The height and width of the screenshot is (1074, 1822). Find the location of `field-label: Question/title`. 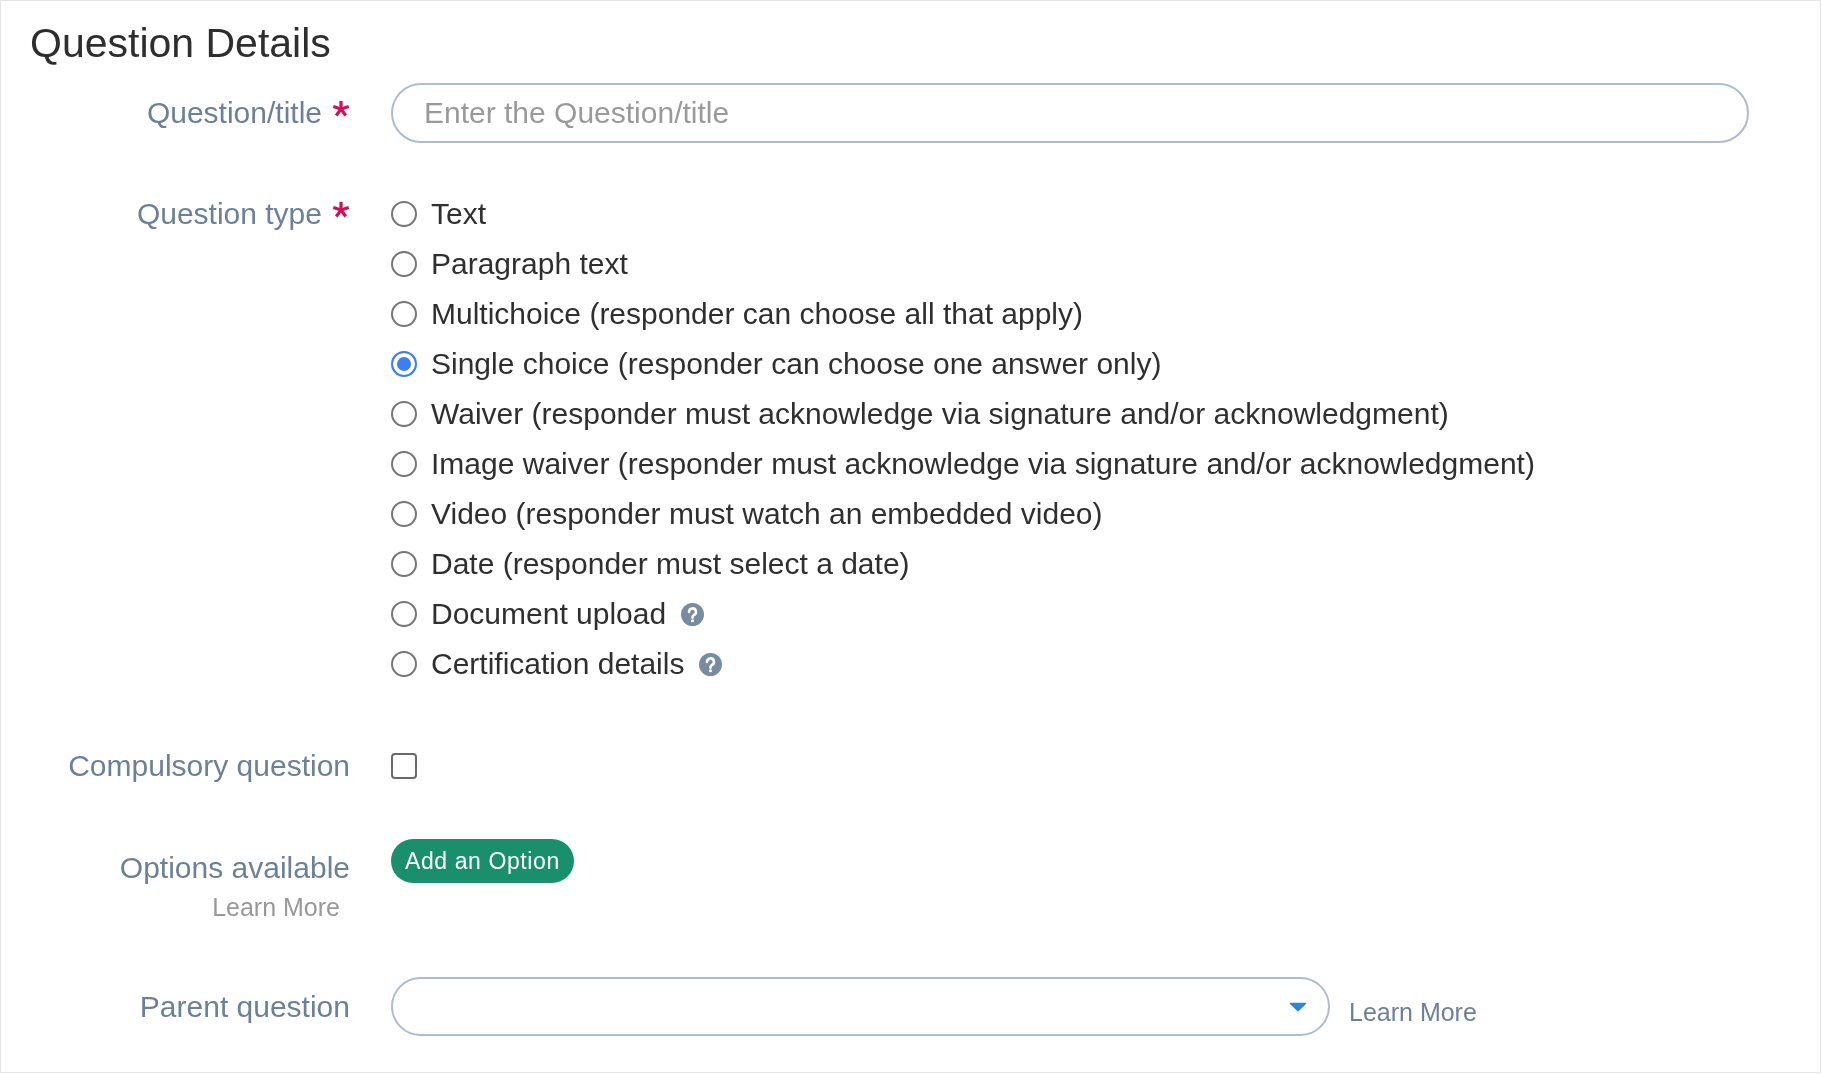

field-label: Question/title is located at coordinates (234, 113).